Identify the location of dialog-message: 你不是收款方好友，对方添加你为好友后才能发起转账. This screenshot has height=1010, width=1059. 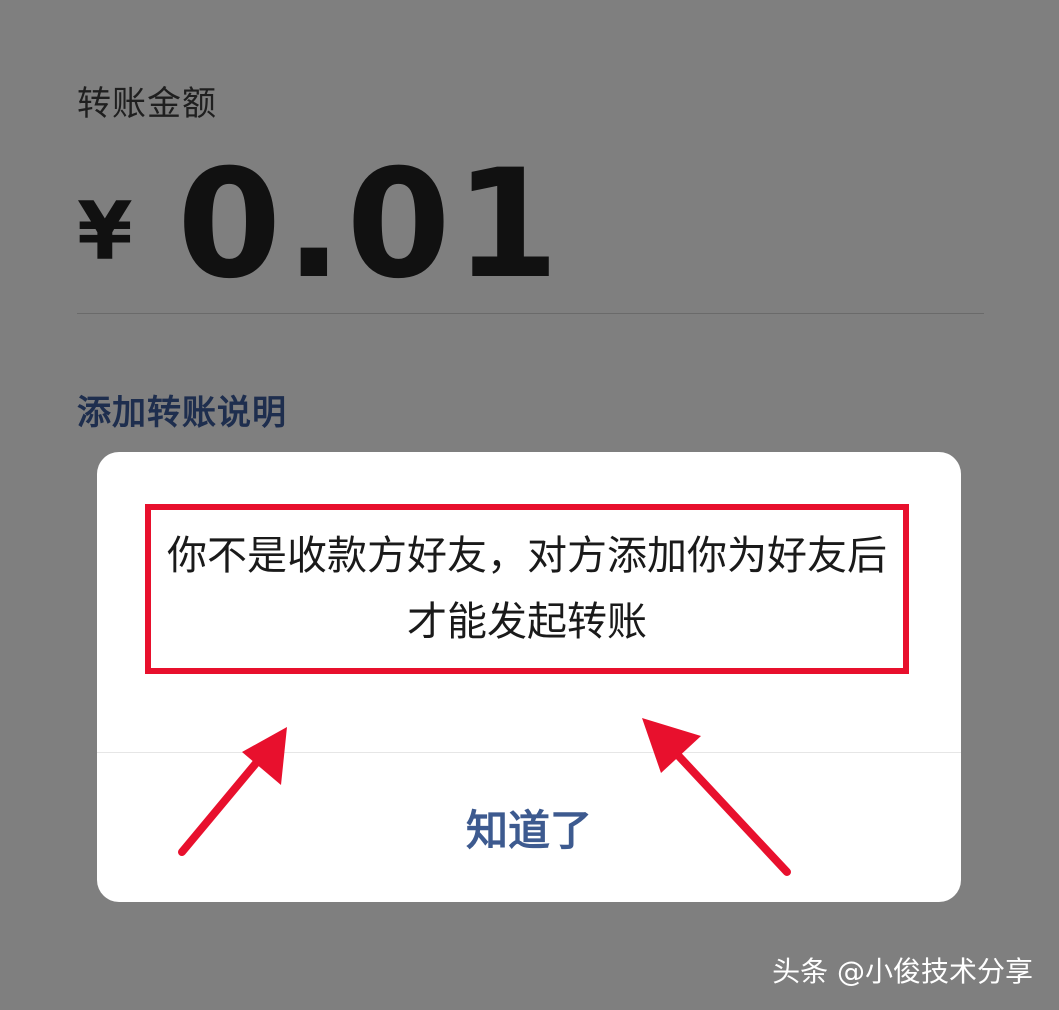
(527, 589).